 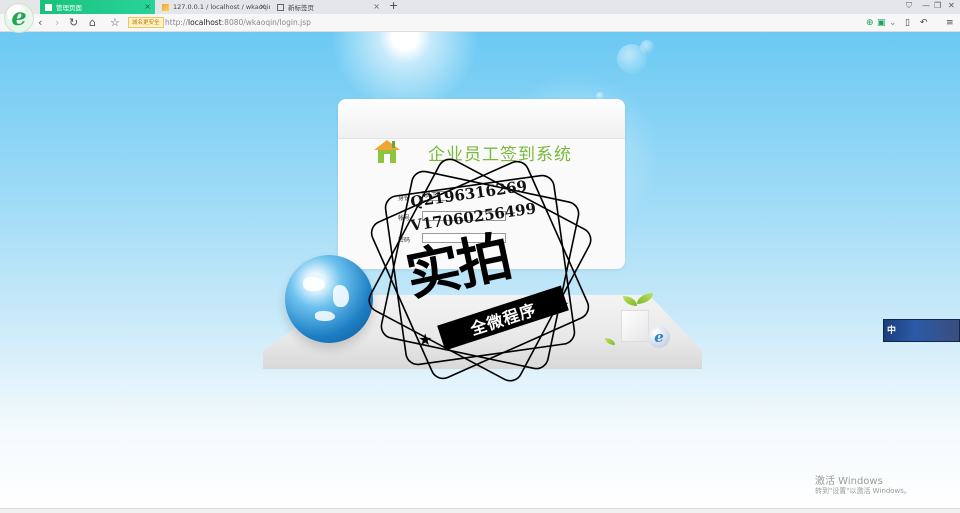 What do you see at coordinates (635, 326) in the screenshot?
I see `cube-illustration` at bounding box center [635, 326].